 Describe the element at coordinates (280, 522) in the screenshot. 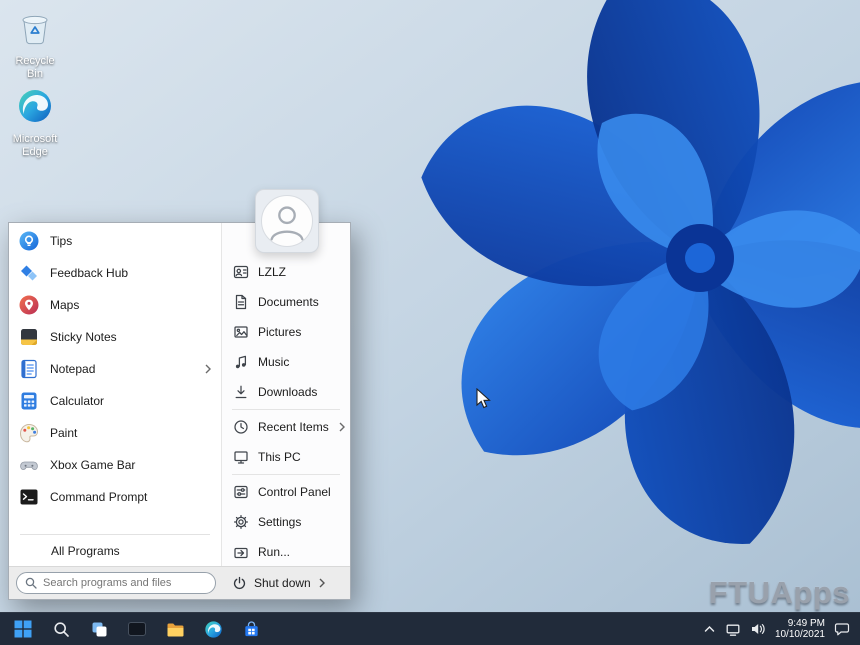

I see `start-menu-item-label: Settings` at that location.